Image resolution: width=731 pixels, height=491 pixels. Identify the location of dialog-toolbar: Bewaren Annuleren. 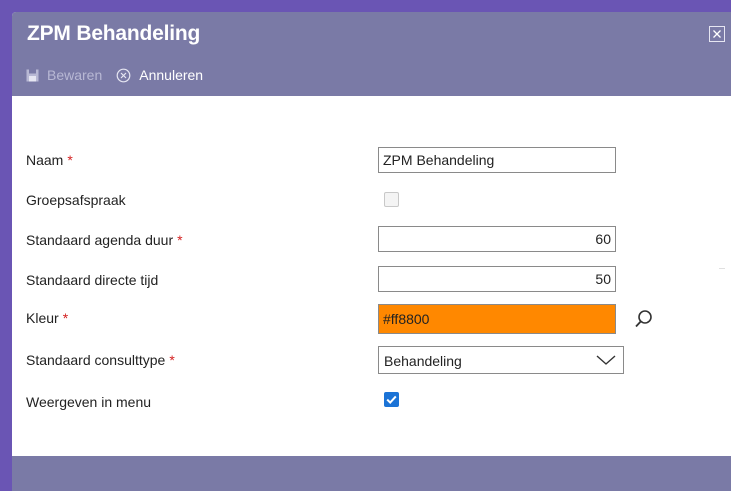
(121, 75).